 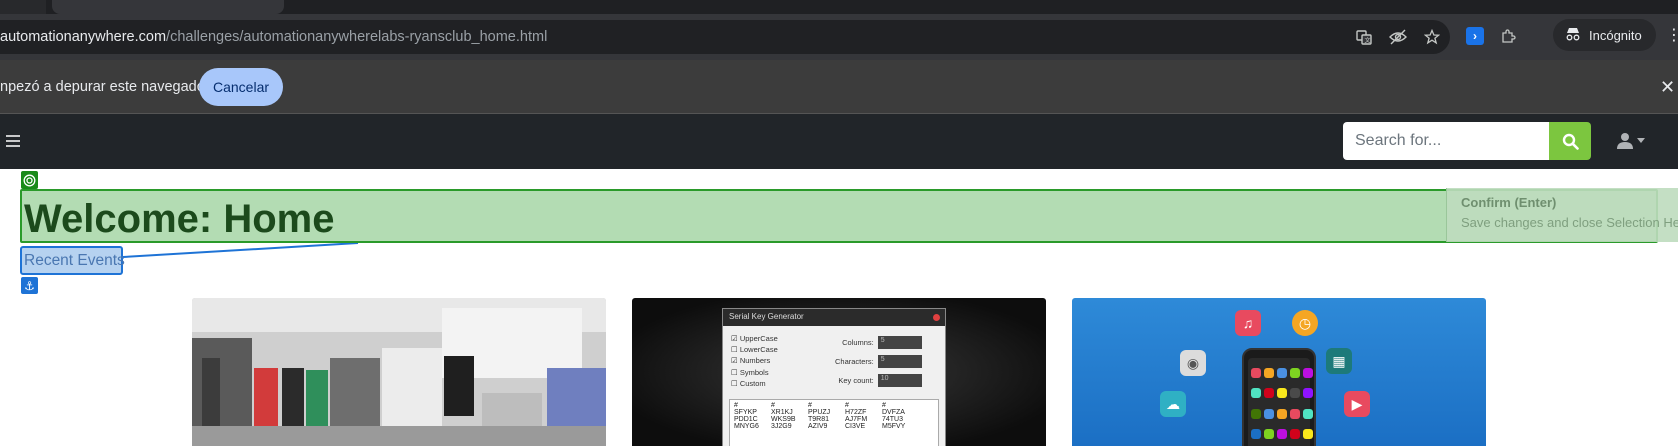 What do you see at coordinates (748, 383) in the screenshot?
I see `option-custom: ☐ Custom` at bounding box center [748, 383].